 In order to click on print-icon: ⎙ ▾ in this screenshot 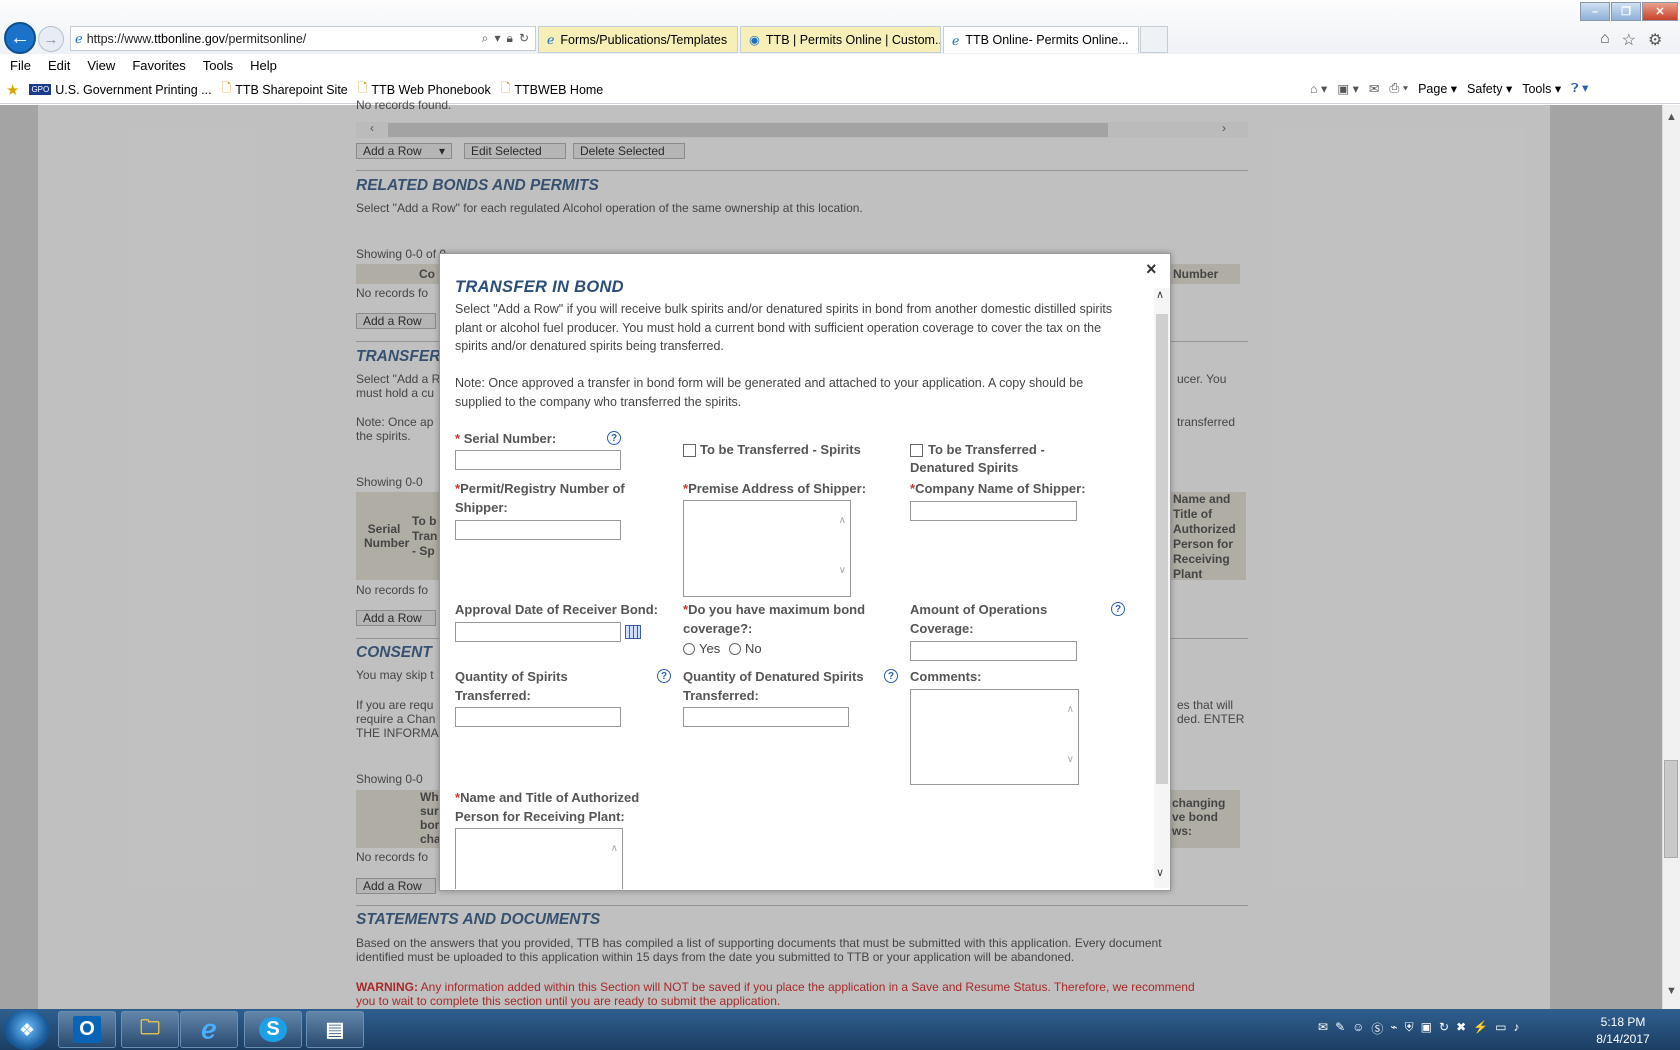, I will do `click(1398, 88)`.